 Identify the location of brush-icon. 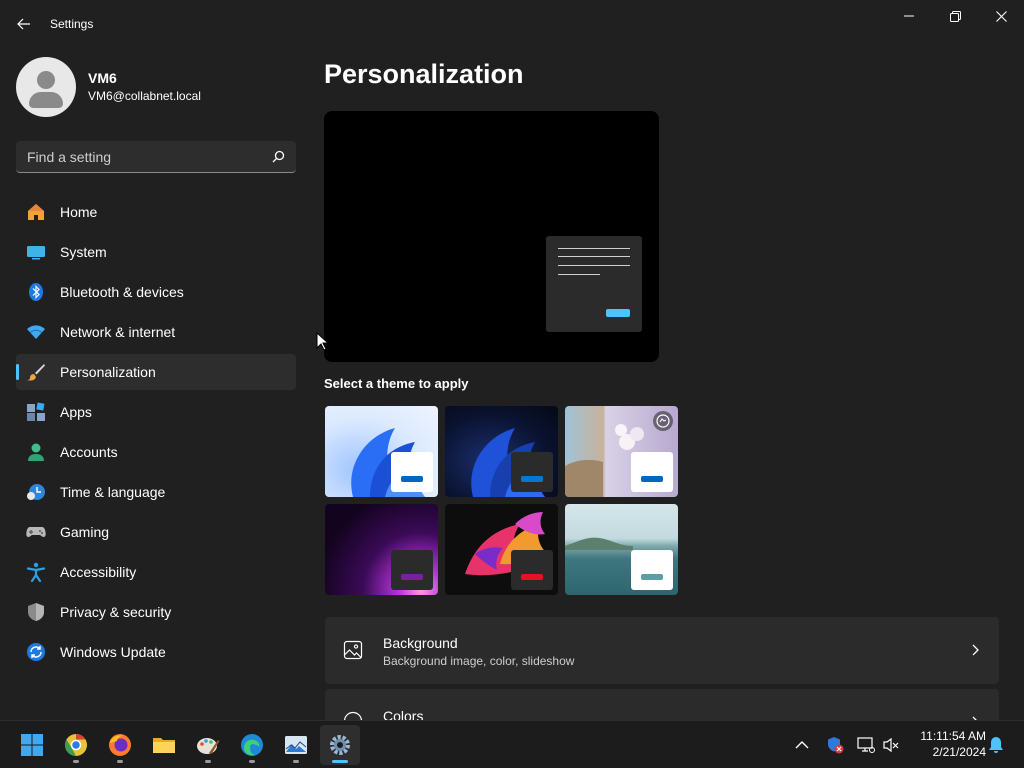
(36, 372).